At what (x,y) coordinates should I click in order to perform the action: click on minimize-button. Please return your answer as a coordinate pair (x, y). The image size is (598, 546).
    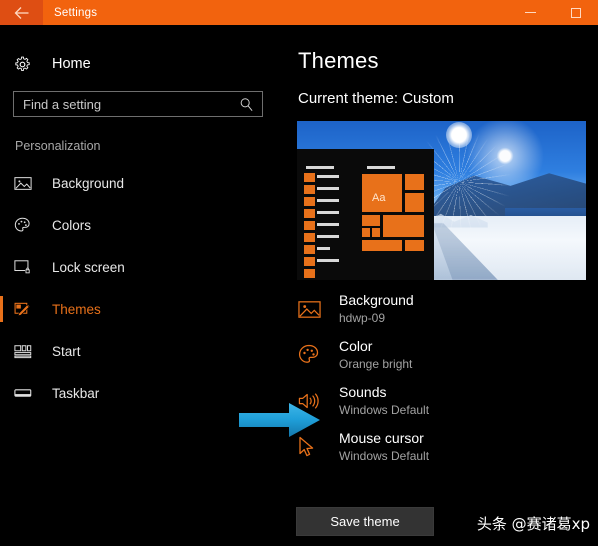
    Looking at the image, I should click on (530, 12).